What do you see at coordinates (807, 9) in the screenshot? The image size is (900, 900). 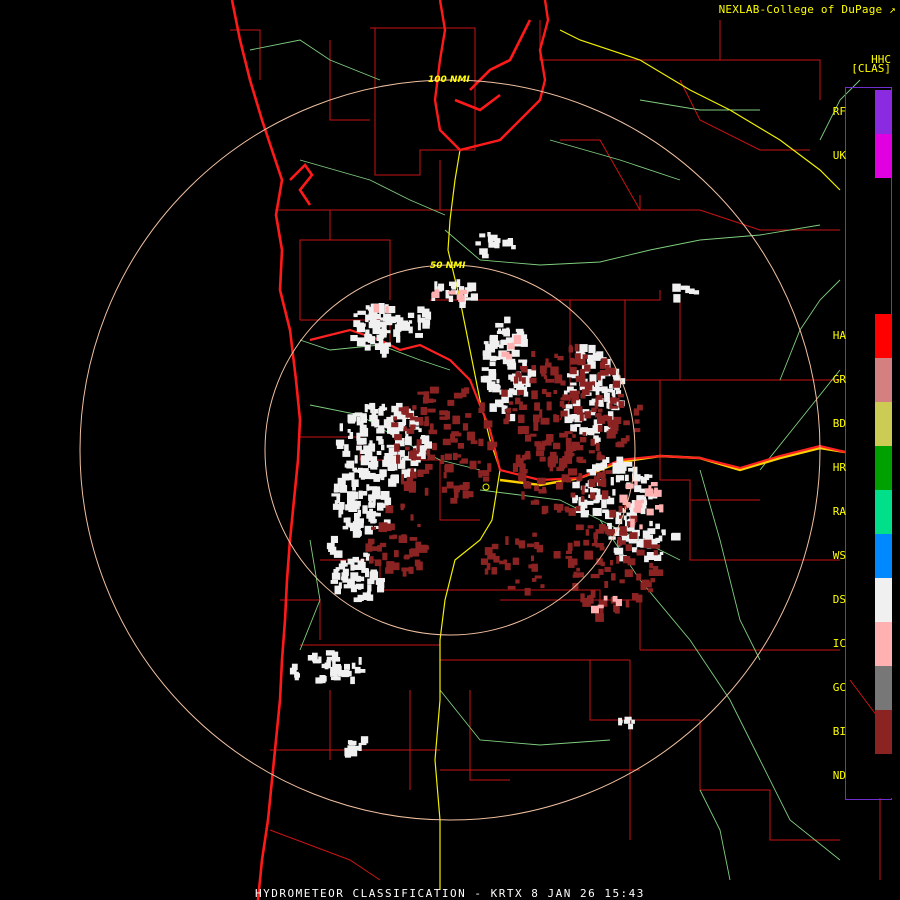 I see `credit-label: NEXLAB-College of DuPage ↗` at bounding box center [807, 9].